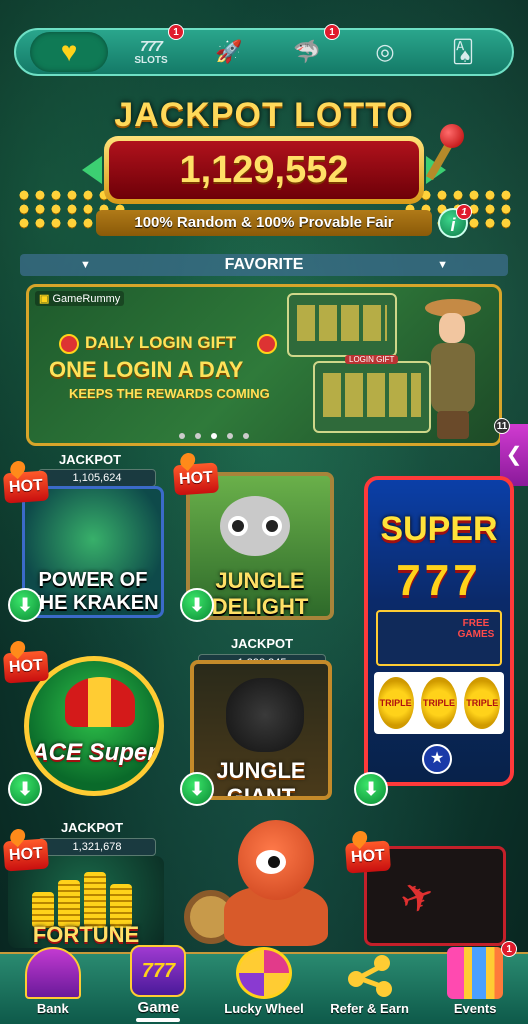 This screenshot has height=1024, width=528. Describe the element at coordinates (151, 60) in the screenshot. I see `nav-slots-label: SLOTS` at that location.